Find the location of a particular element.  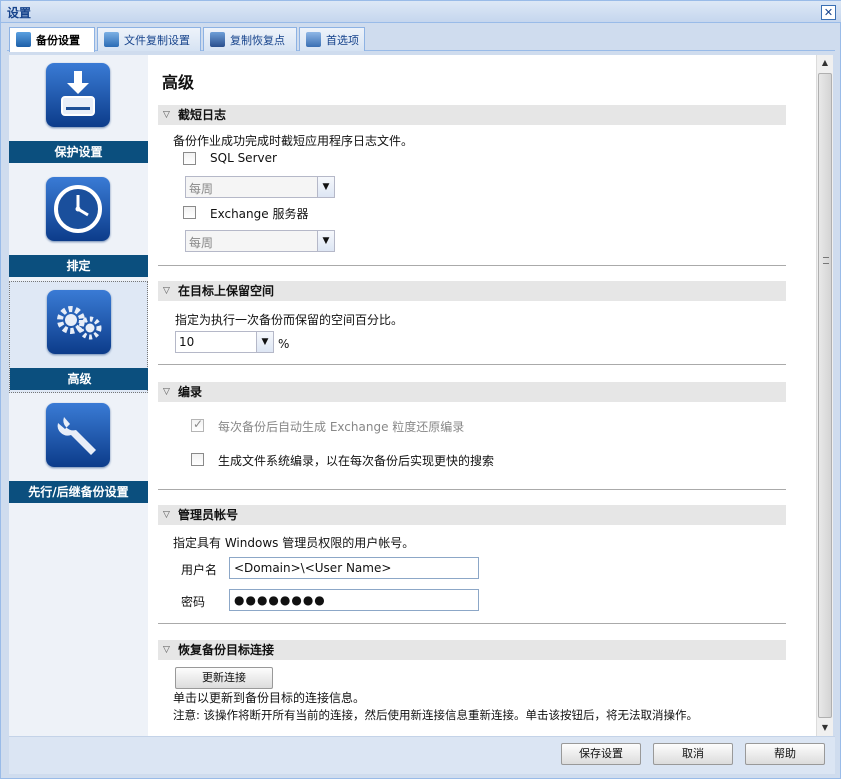

gears-icon is located at coordinates (79, 322).